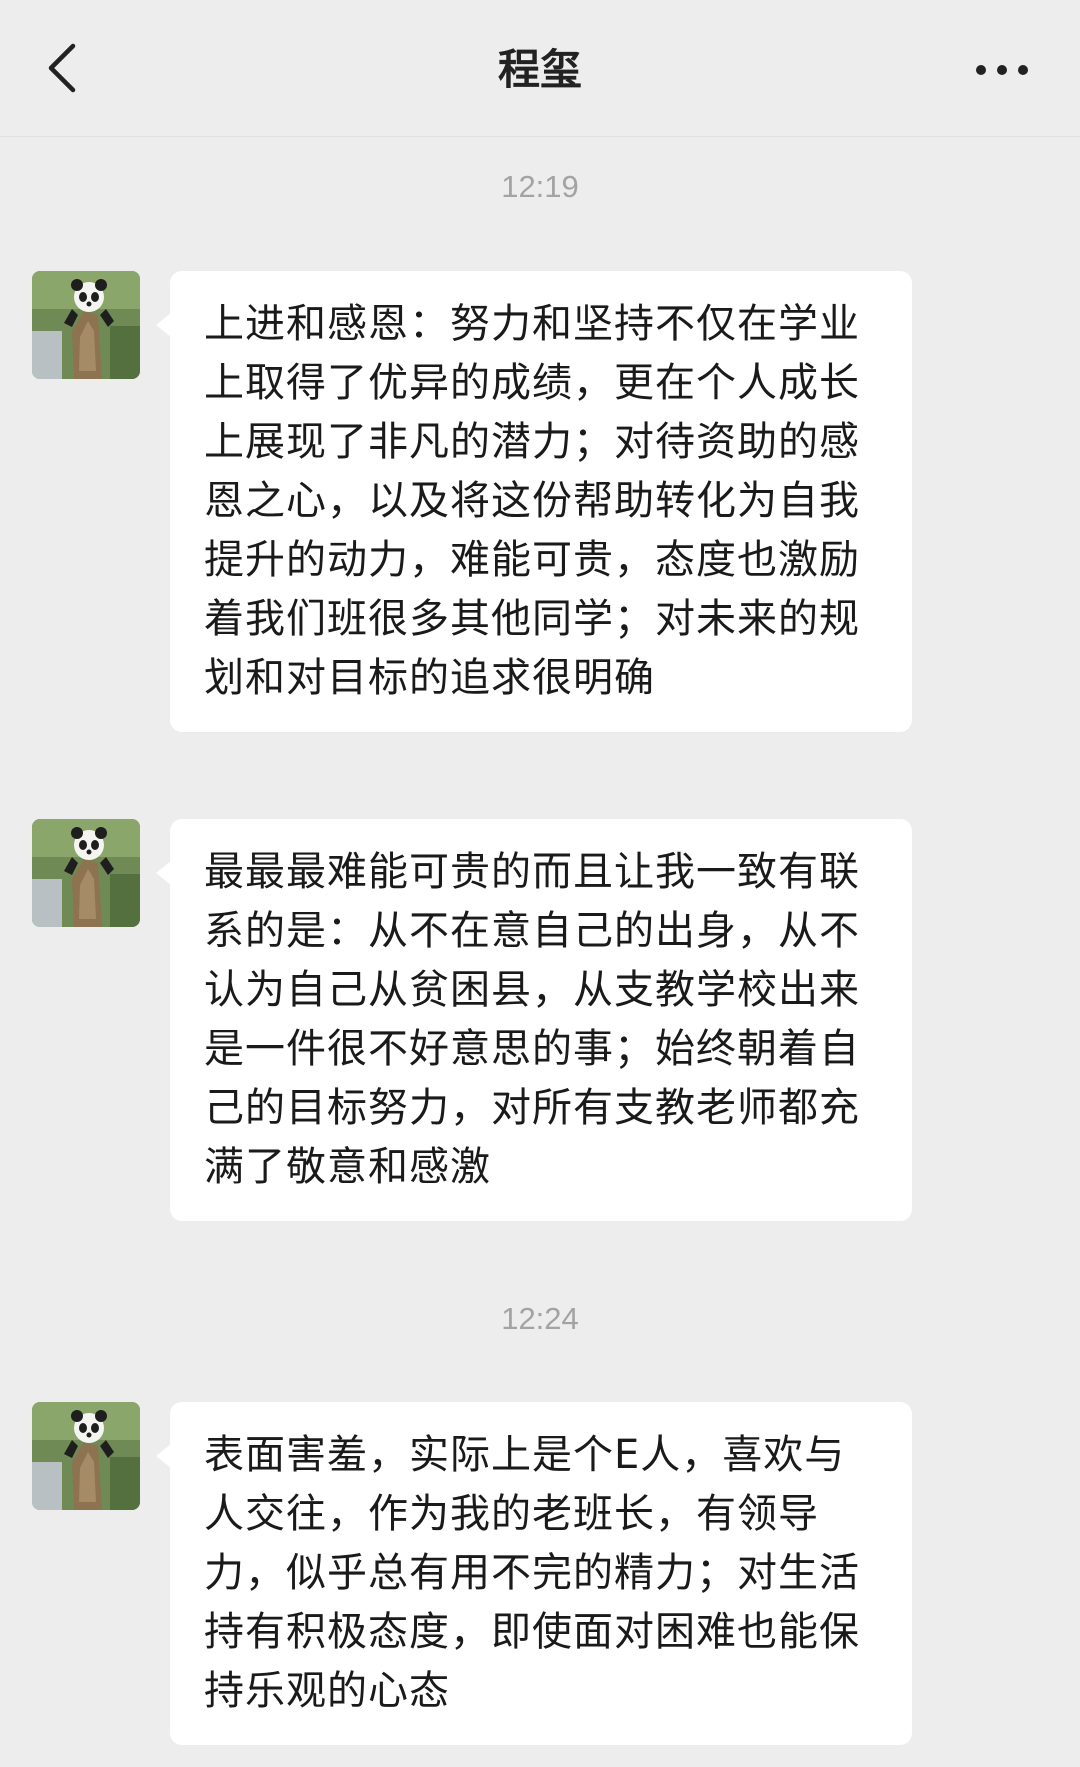  I want to click on message-timestamp: 12:24, so click(540, 1318).